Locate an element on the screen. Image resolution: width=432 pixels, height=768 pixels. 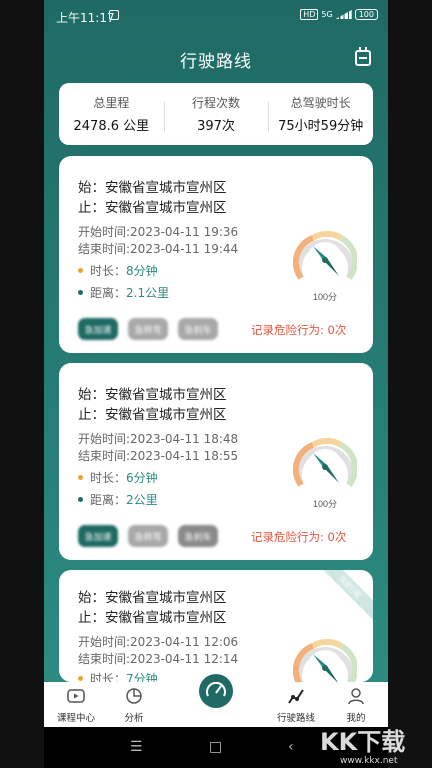
trip-duration: 时长：8分钟 is located at coordinates (124, 270).